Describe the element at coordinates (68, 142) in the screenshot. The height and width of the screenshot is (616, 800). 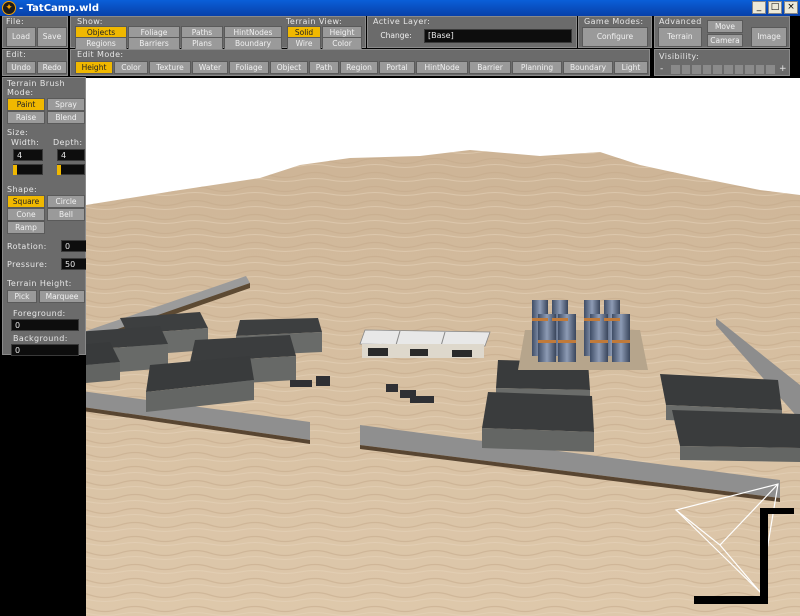
I see `depth-label: Depth:` at that location.